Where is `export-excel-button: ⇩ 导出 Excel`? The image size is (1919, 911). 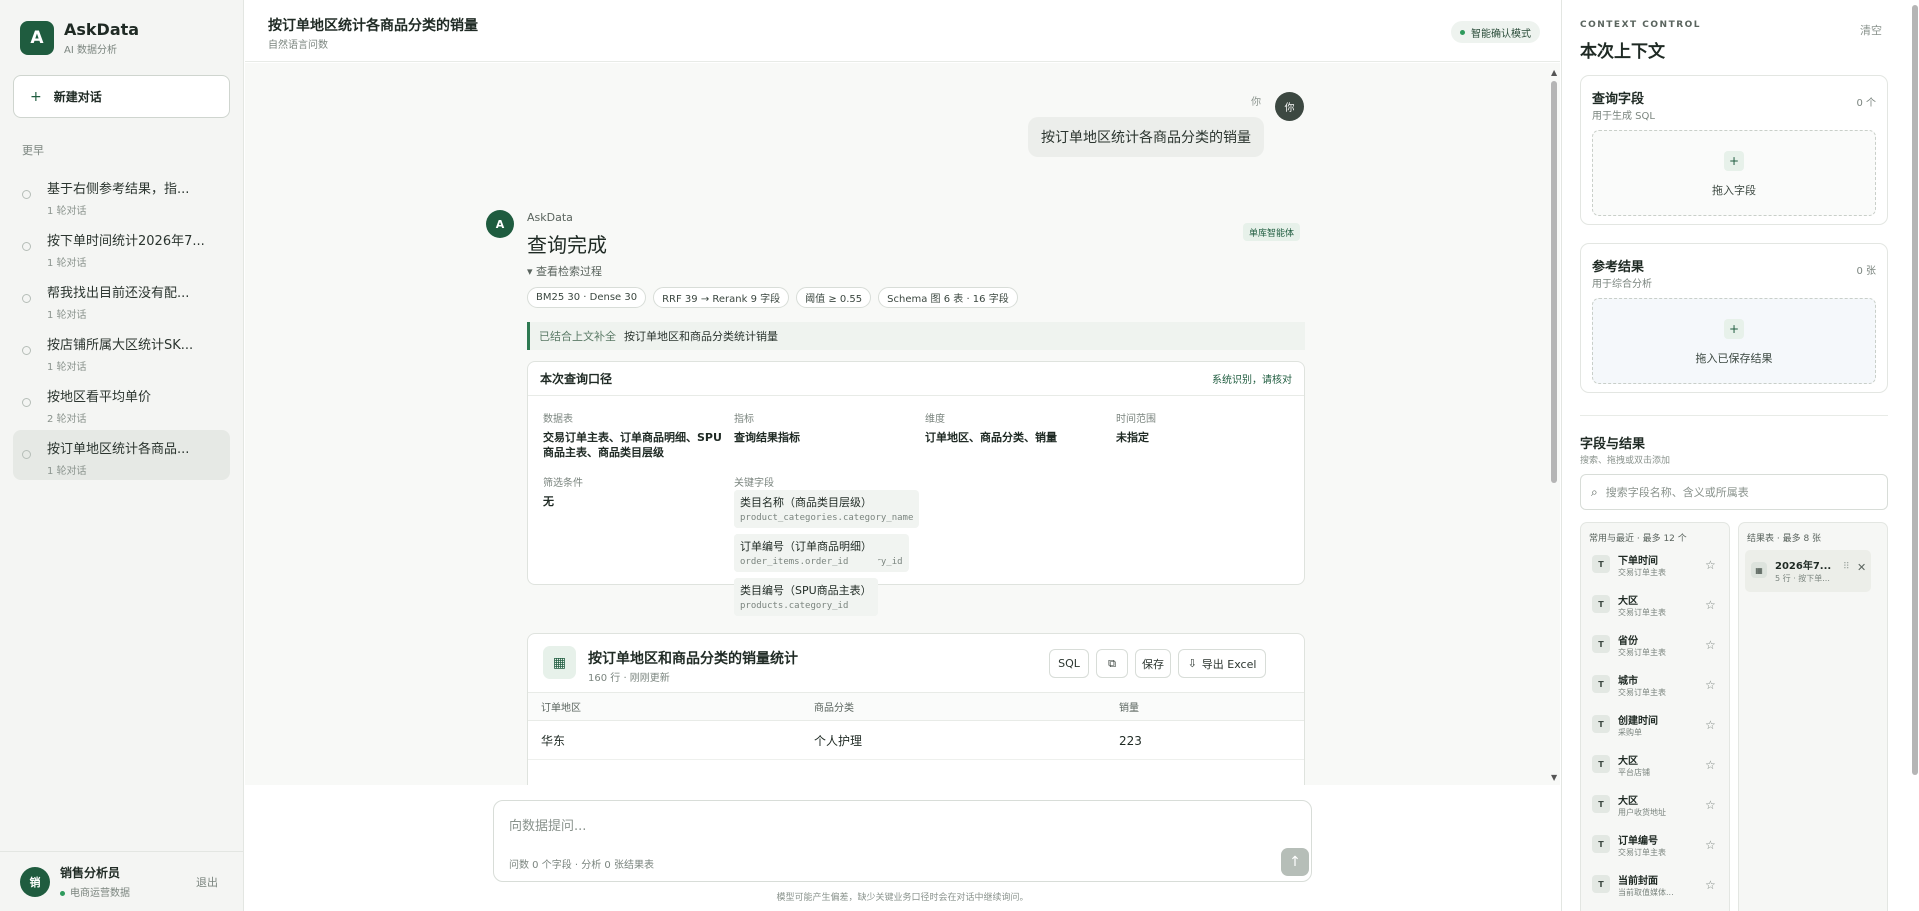
export-excel-button: ⇩ 导出 Excel is located at coordinates (1222, 663).